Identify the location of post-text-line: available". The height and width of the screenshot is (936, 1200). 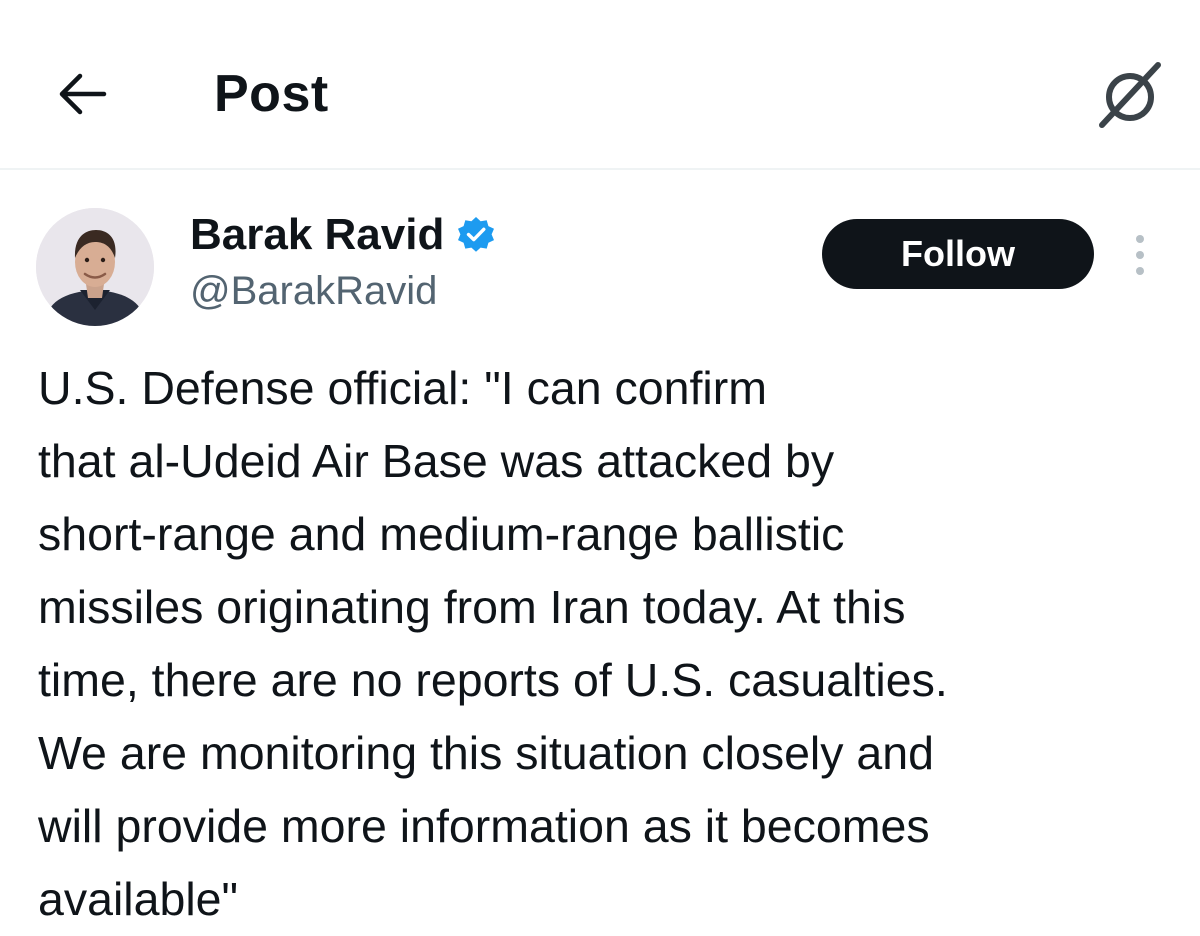
(138, 899).